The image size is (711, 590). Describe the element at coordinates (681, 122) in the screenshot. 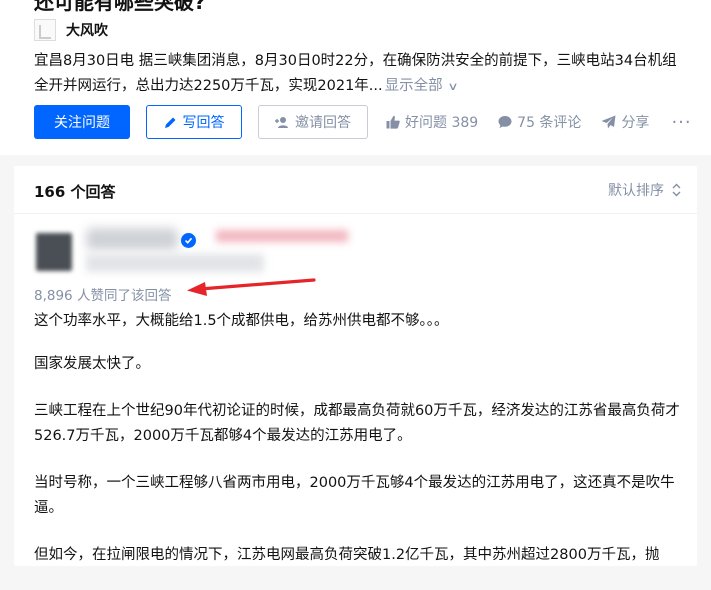

I see `more-options-icon: ···` at that location.